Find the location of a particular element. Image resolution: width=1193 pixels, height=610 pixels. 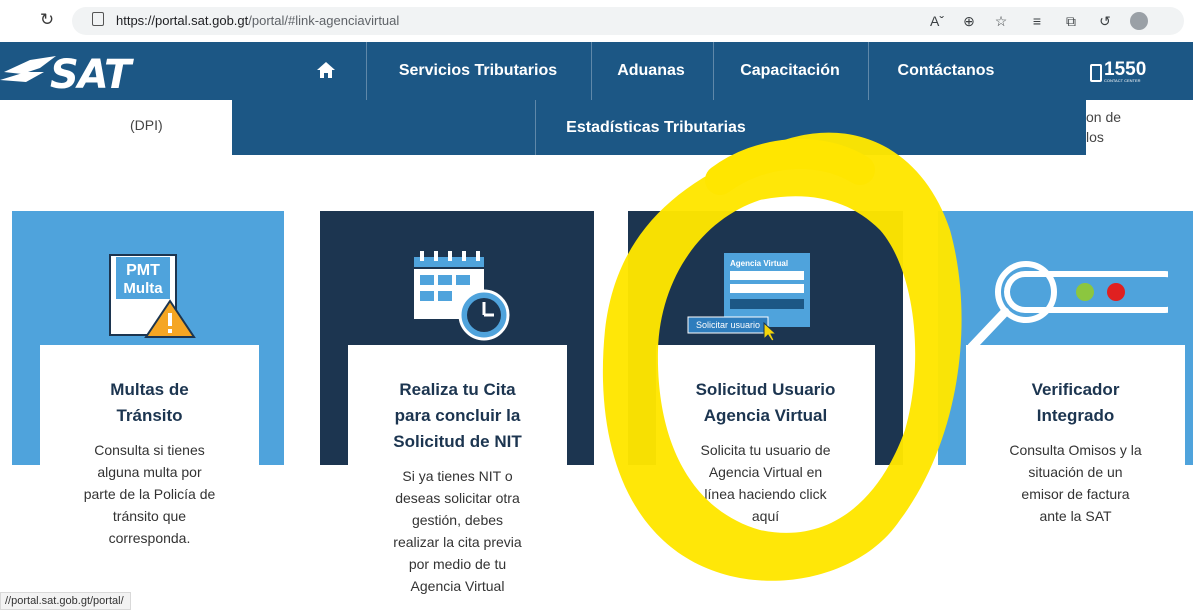

collections-icon: ⧉ is located at coordinates (1071, 21).